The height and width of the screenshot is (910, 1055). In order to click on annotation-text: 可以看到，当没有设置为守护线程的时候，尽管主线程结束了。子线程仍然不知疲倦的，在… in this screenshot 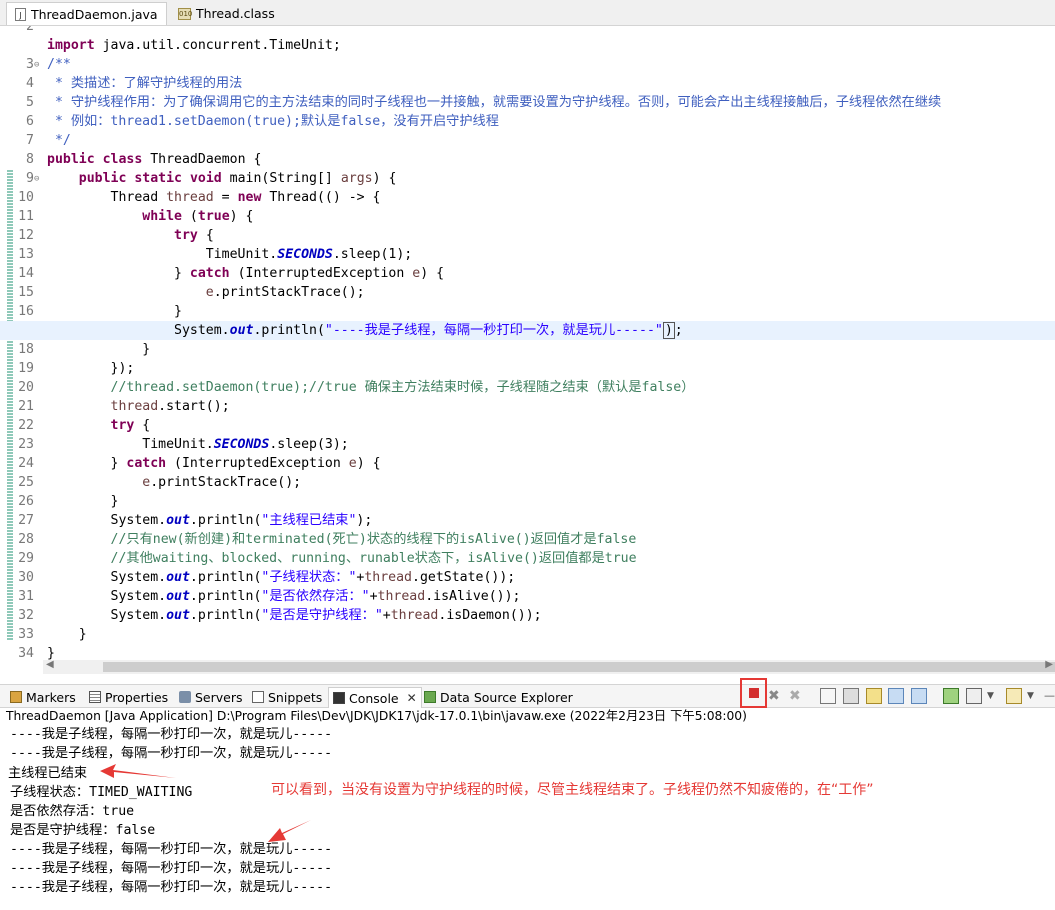, I will do `click(572, 790)`.